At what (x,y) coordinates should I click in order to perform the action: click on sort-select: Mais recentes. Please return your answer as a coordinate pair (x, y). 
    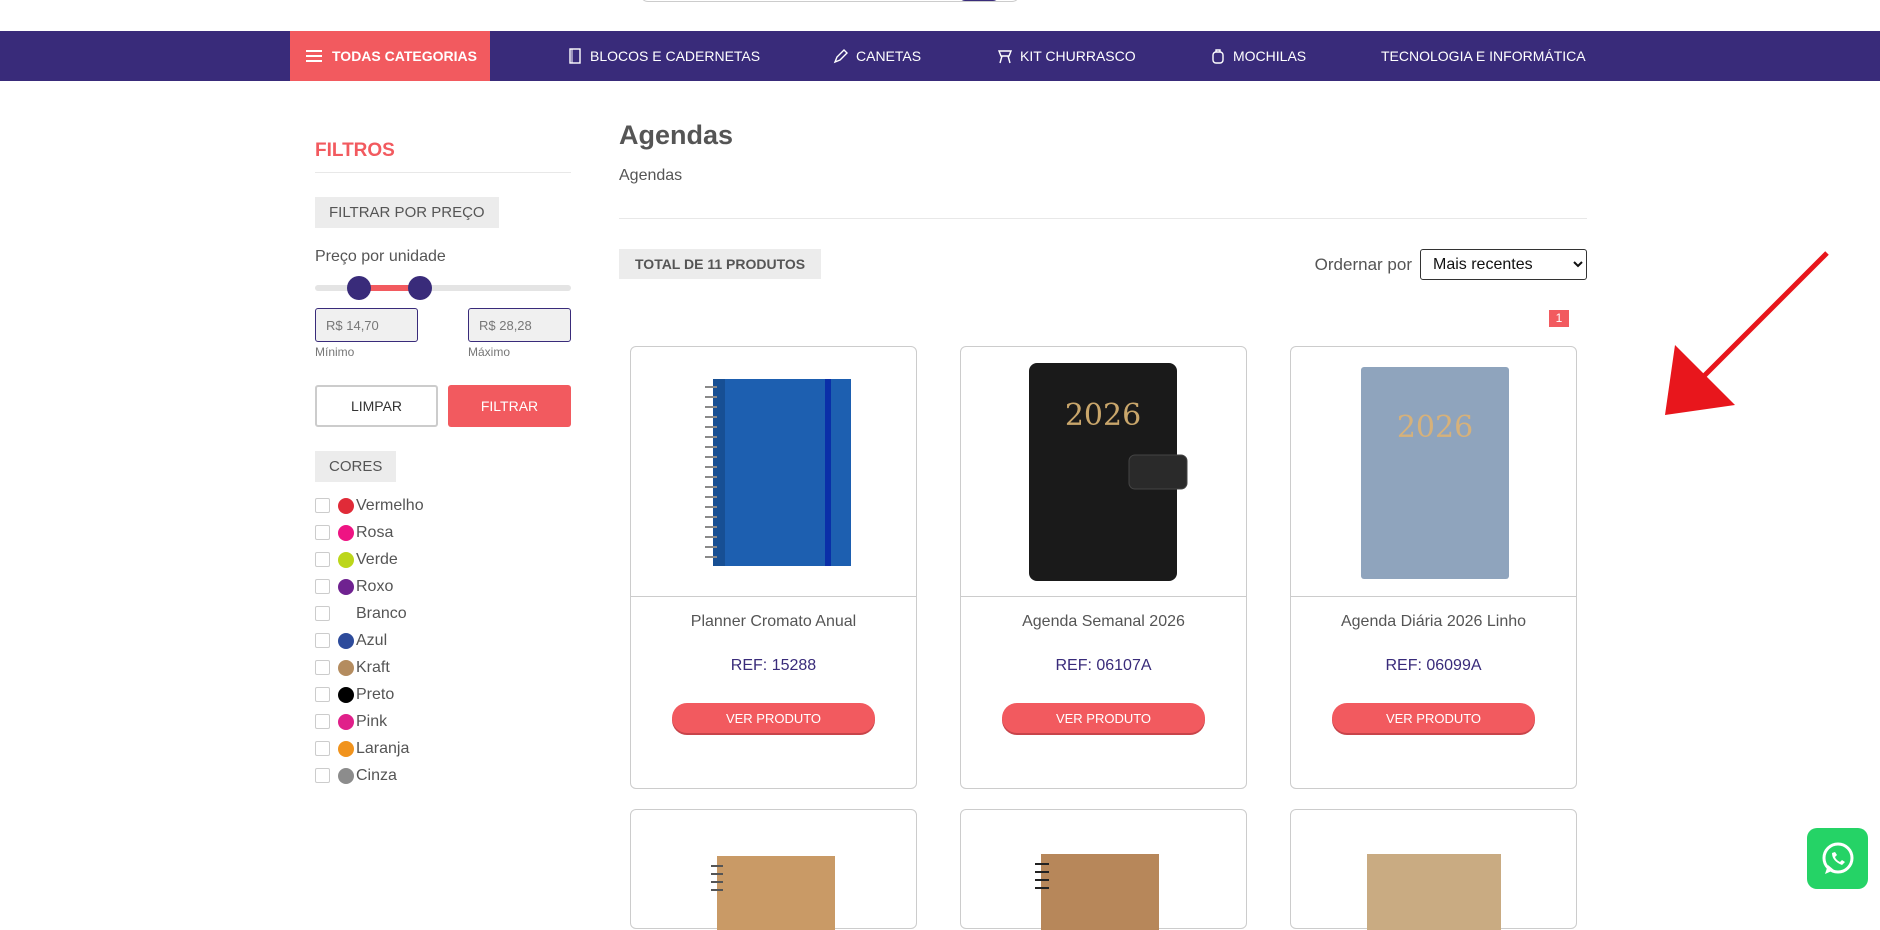
    Looking at the image, I should click on (1503, 264).